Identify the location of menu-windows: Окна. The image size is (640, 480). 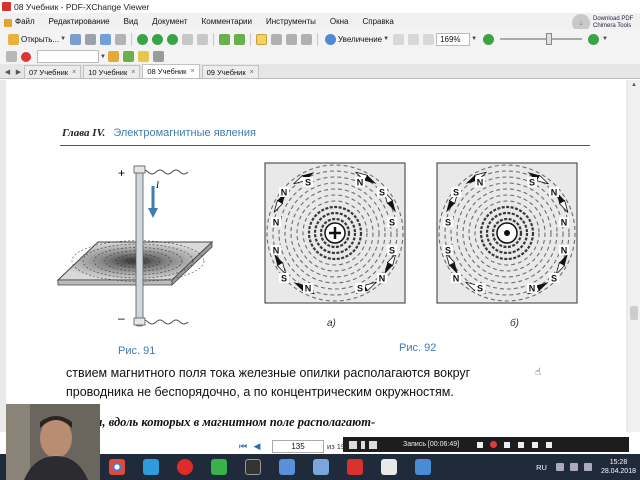
(339, 21).